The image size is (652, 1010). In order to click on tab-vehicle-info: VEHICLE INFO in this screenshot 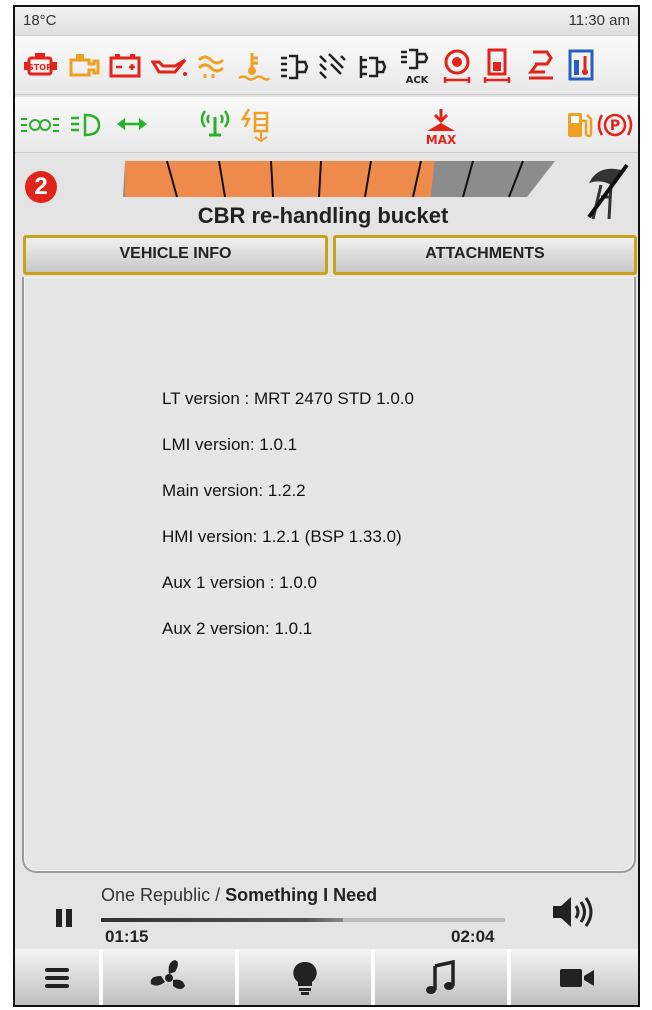, I will do `click(175, 255)`.